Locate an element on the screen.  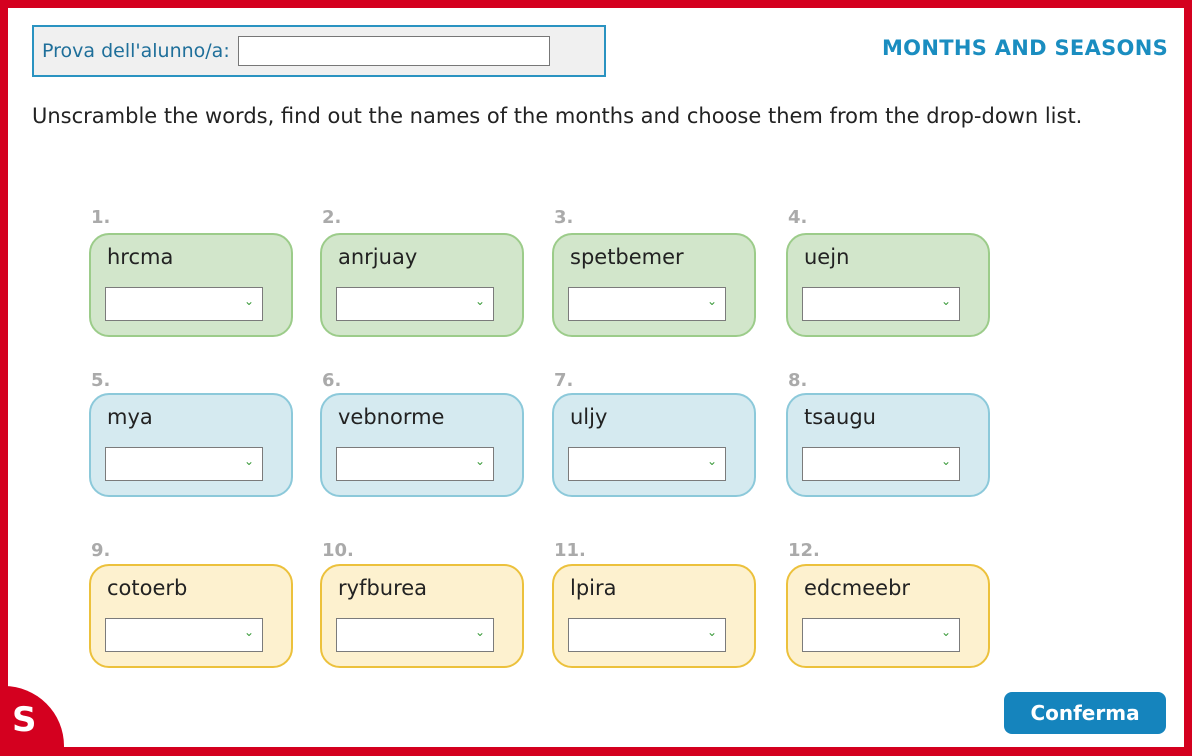
word-card: anrjuay ⌄ is located at coordinates (422, 285).